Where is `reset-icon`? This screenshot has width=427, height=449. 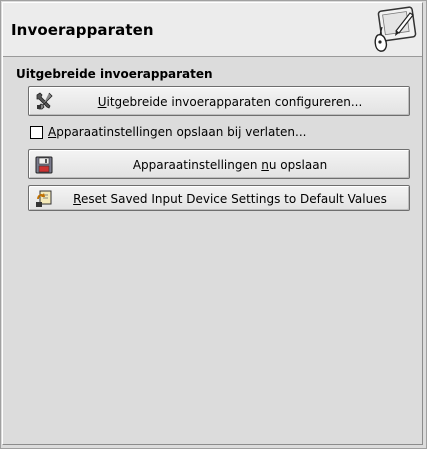 reset-icon is located at coordinates (44, 198).